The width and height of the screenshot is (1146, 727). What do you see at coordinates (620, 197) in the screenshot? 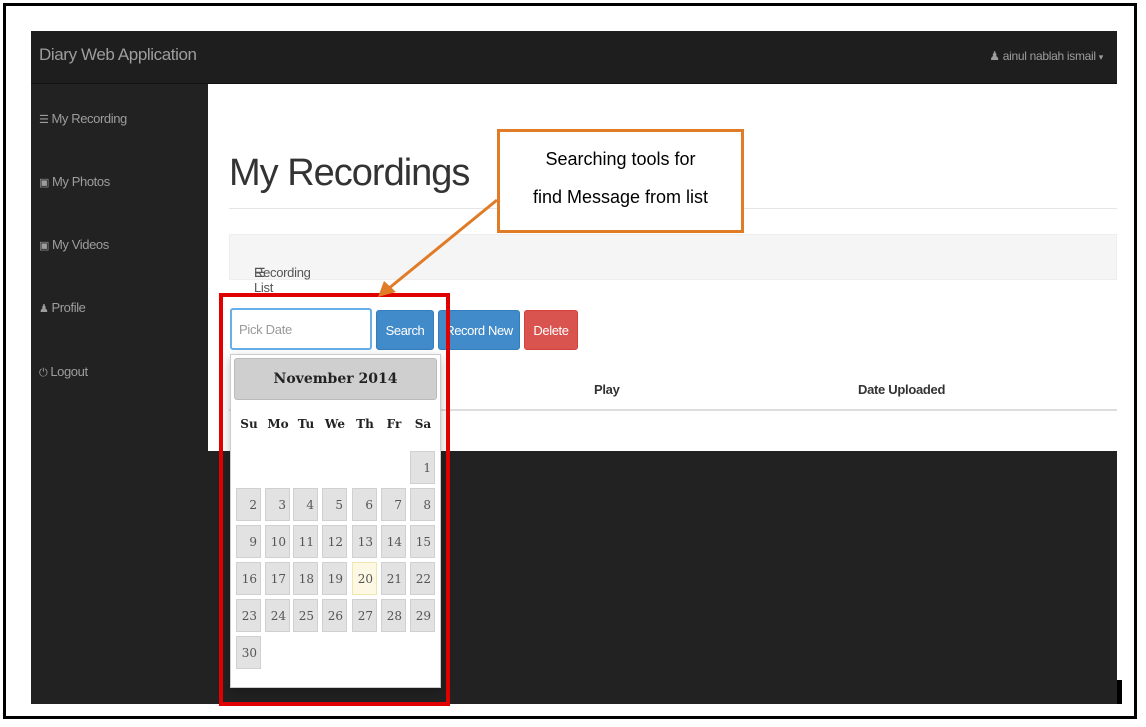
I see `callout-line-2: find Message from list` at bounding box center [620, 197].